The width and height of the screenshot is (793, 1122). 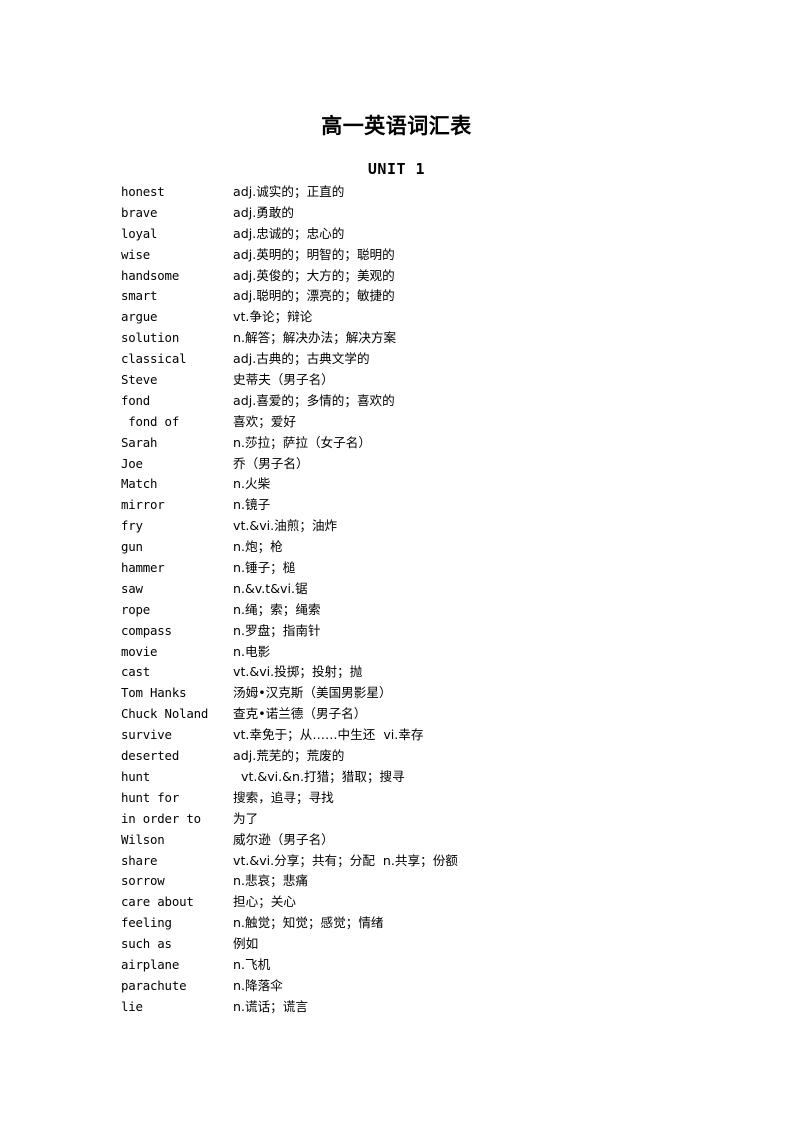 I want to click on vocabulary-definition: vt.&vi.&n.打猎；猎取；搜寻, so click(x=319, y=776).